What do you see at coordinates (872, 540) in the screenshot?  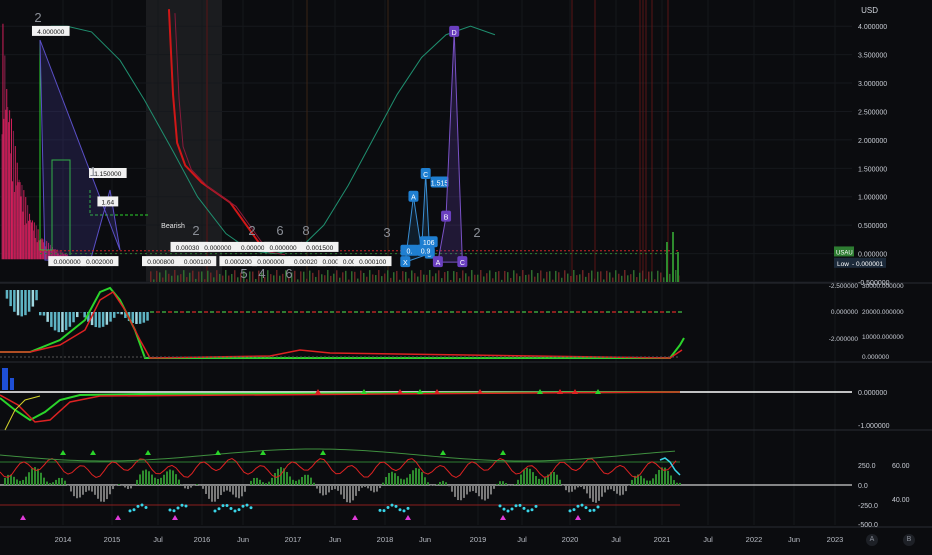 I see `zoom-button-a: A` at bounding box center [872, 540].